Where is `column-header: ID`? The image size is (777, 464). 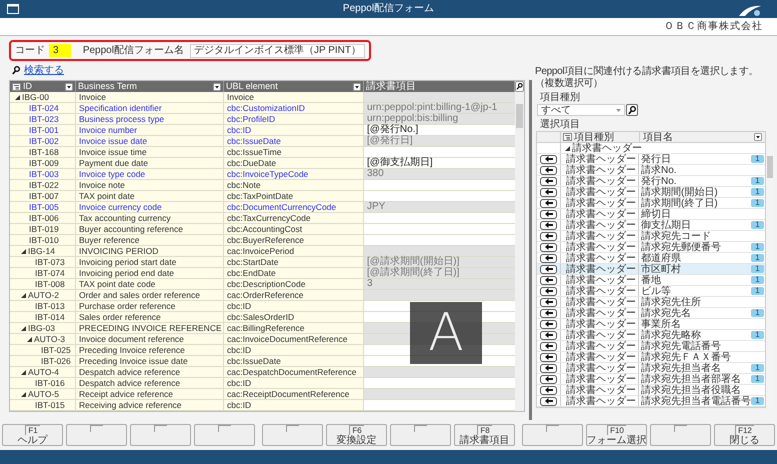
column-header: ID is located at coordinates (43, 86).